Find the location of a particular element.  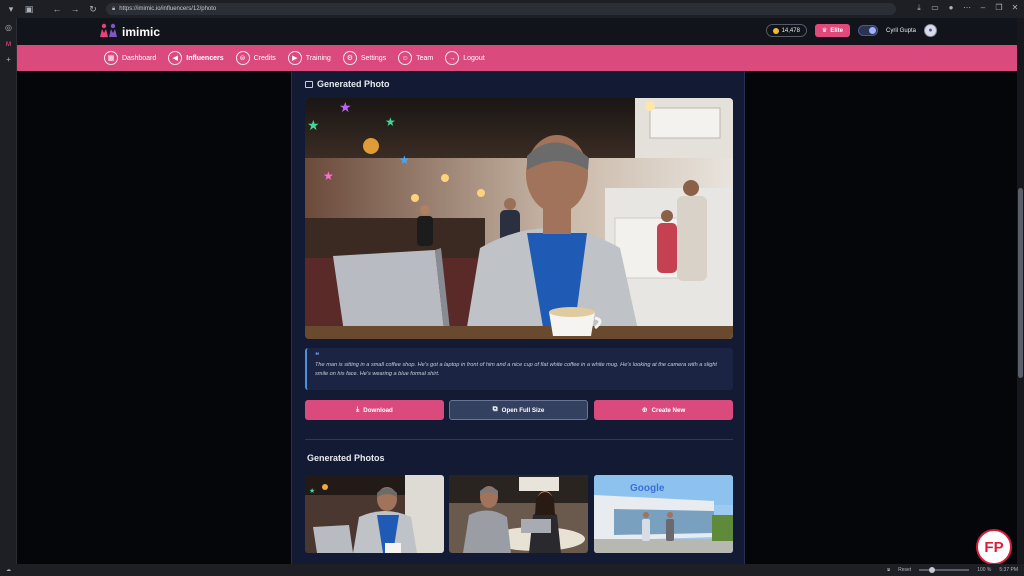

nav-label: Logout is located at coordinates (474, 58).